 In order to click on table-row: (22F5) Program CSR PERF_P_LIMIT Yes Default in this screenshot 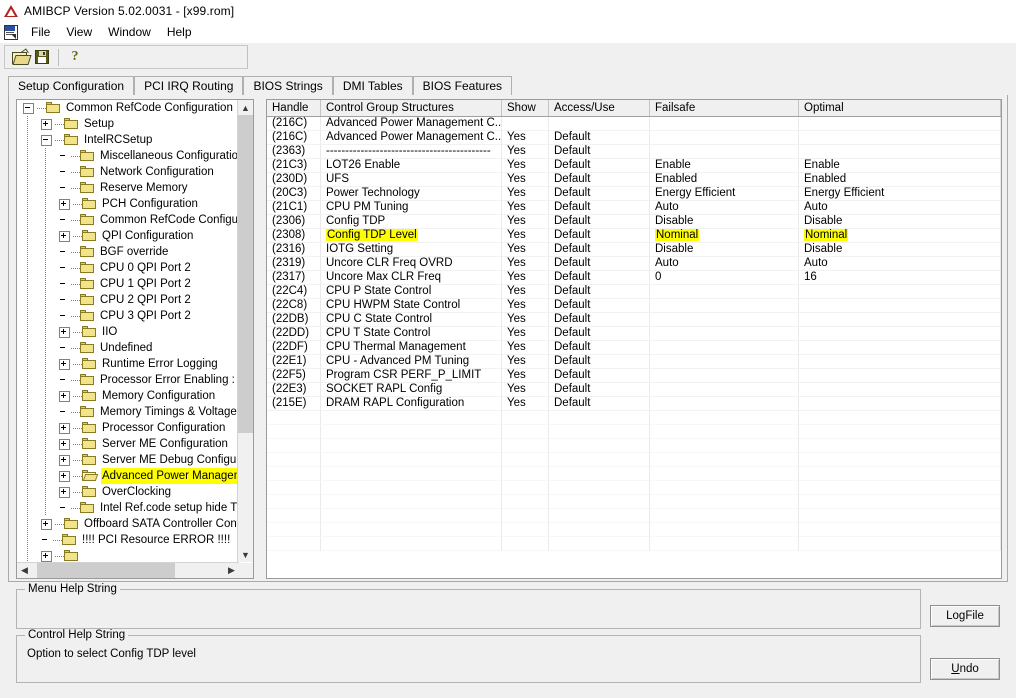, I will do `click(634, 376)`.